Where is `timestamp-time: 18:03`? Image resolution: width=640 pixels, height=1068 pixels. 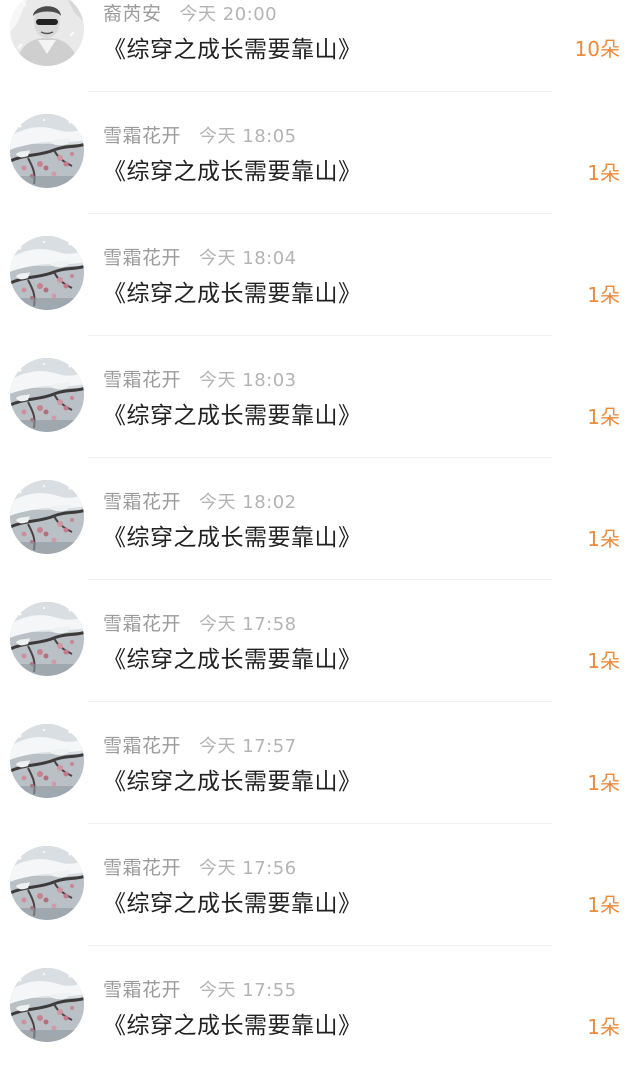
timestamp-time: 18:03 is located at coordinates (269, 380).